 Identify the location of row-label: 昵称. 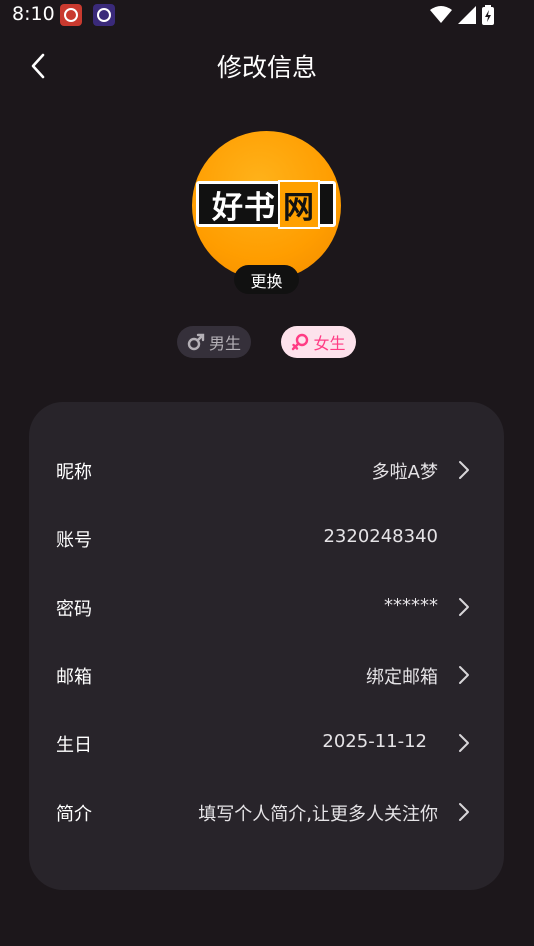
(74, 472).